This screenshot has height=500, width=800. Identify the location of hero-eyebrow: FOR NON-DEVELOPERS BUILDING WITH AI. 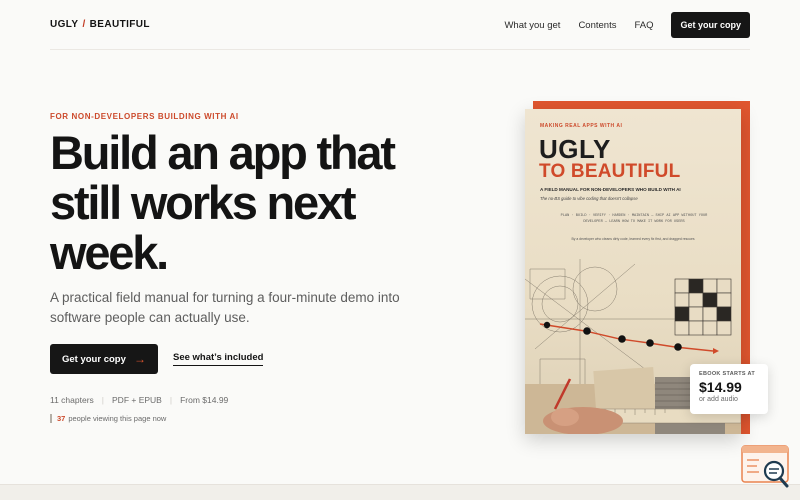
(144, 116).